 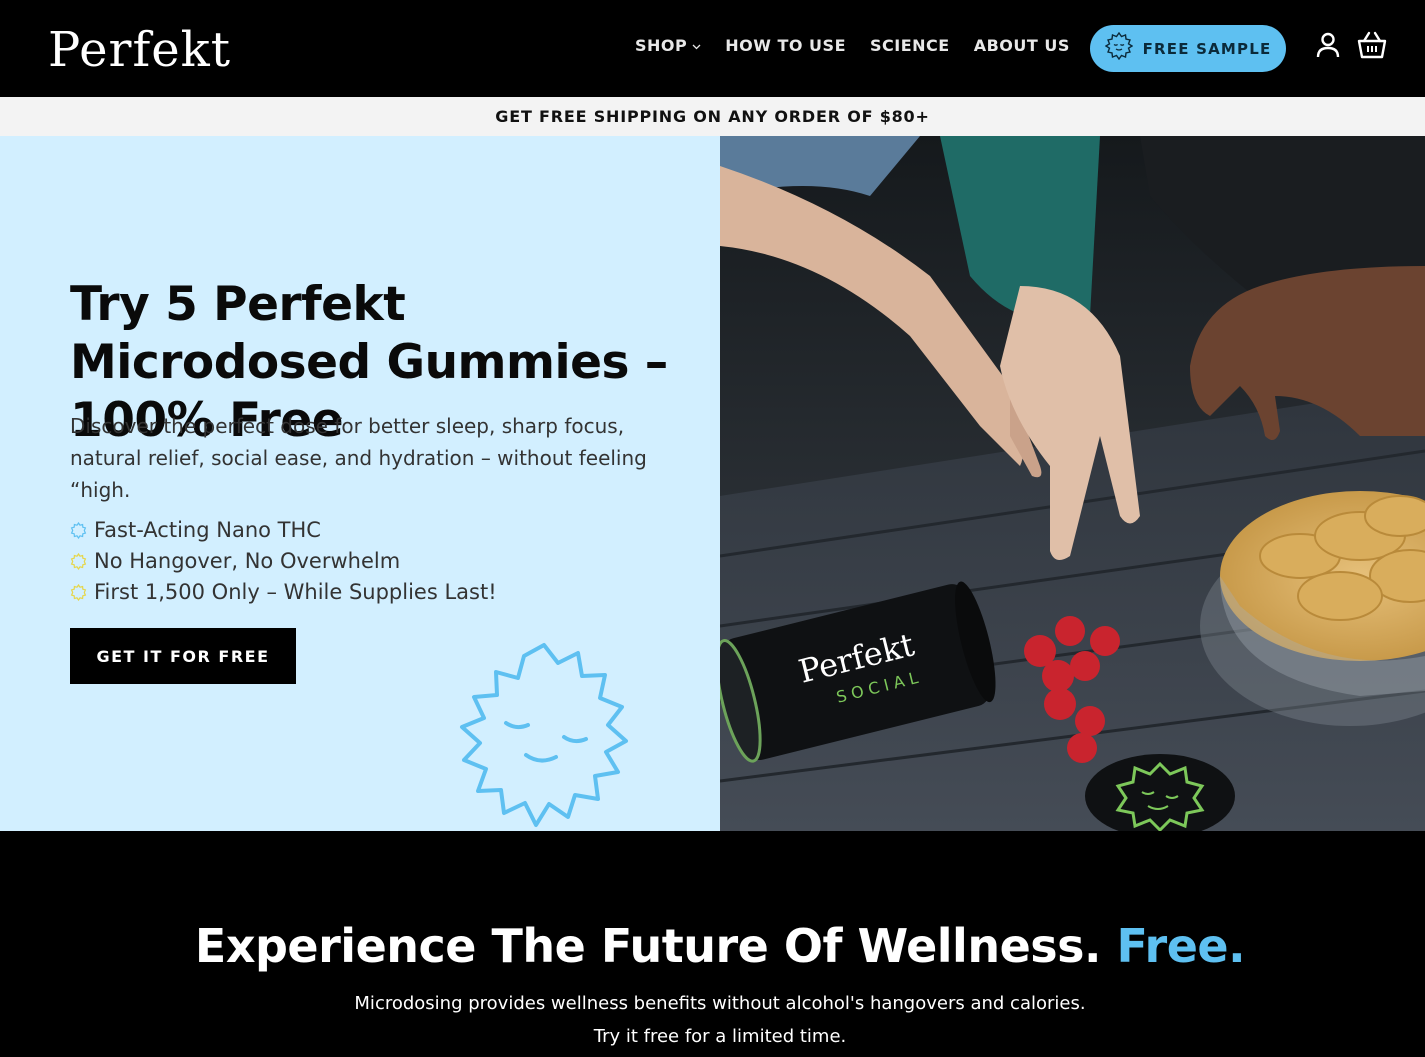 I want to click on site-logo: Perfekt, so click(x=139, y=50).